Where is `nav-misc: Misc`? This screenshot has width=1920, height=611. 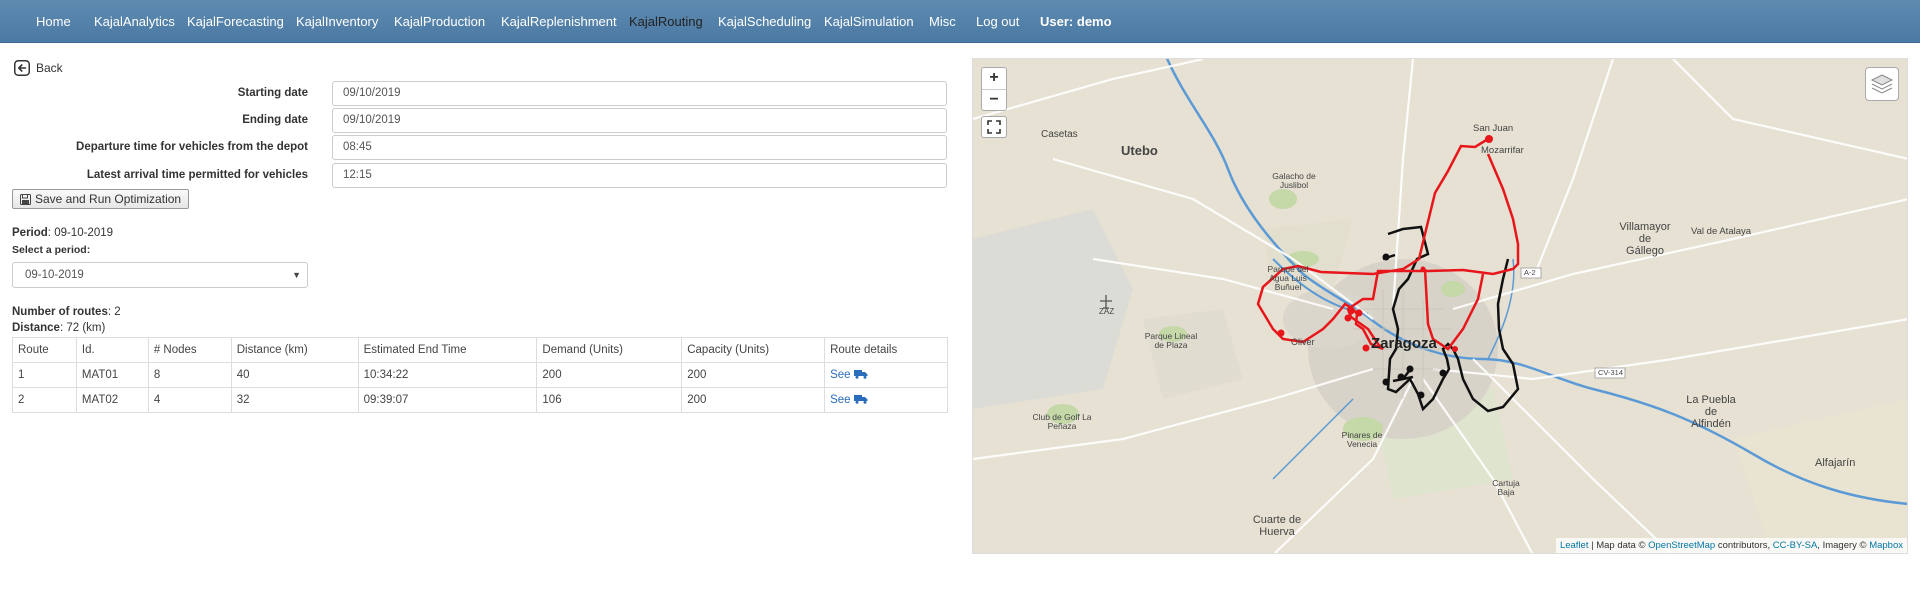 nav-misc: Misc is located at coordinates (942, 21).